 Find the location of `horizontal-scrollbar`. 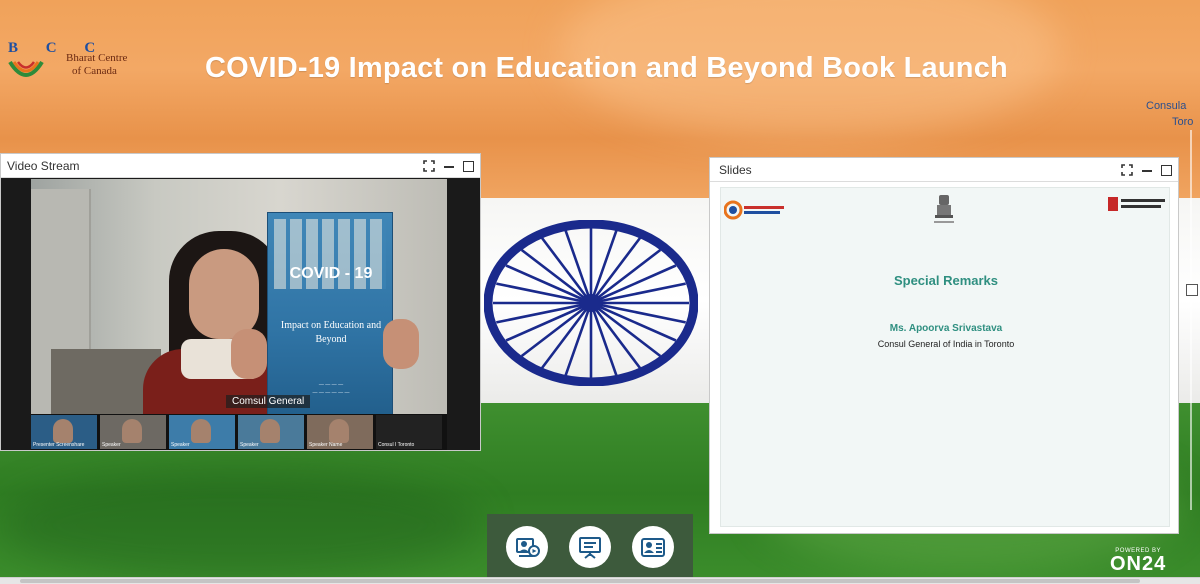

horizontal-scrollbar is located at coordinates (600, 580).